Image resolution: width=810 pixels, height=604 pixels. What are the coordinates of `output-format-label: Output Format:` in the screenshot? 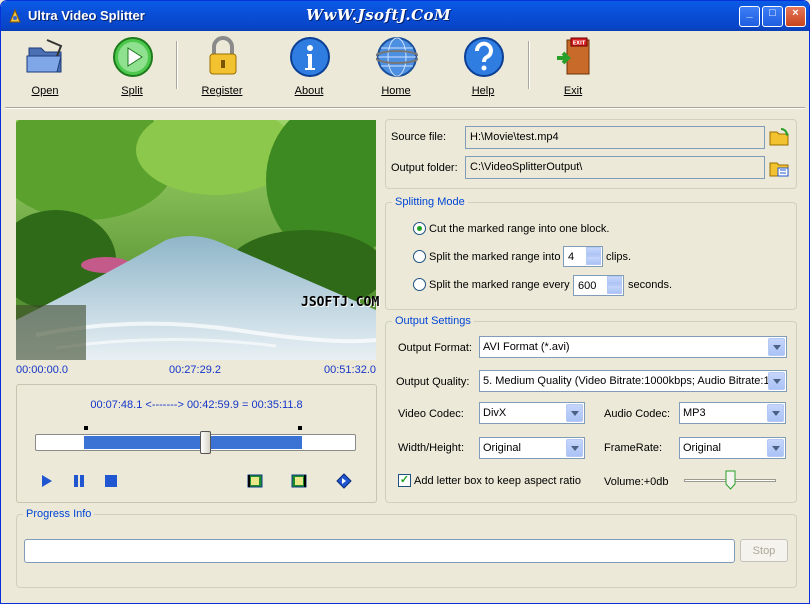 It's located at (435, 348).